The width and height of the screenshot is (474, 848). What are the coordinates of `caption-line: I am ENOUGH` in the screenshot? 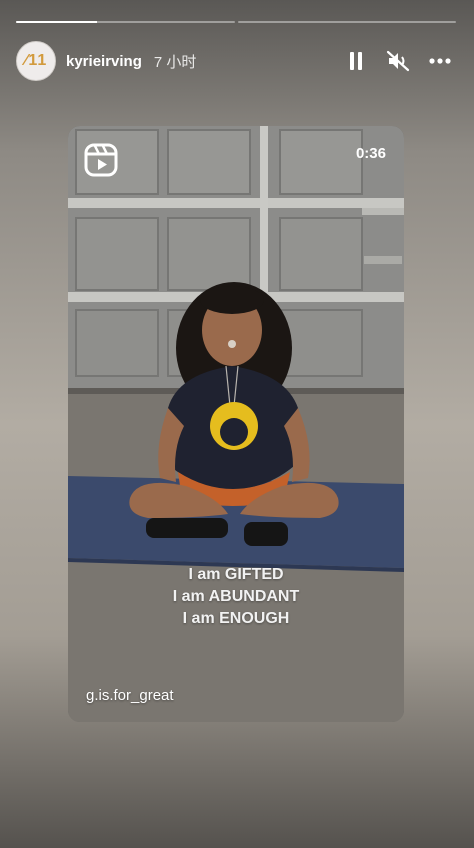 It's located at (236, 618).